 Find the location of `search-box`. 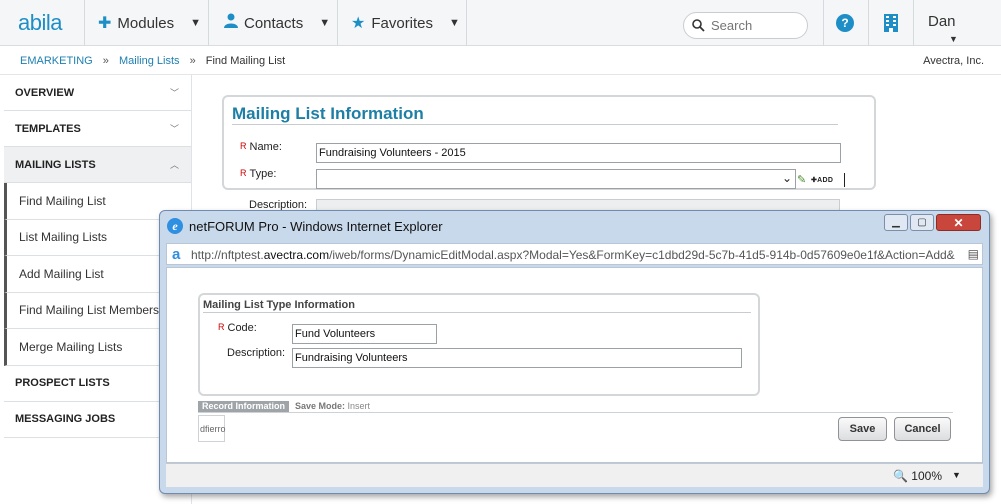

search-box is located at coordinates (745, 25).